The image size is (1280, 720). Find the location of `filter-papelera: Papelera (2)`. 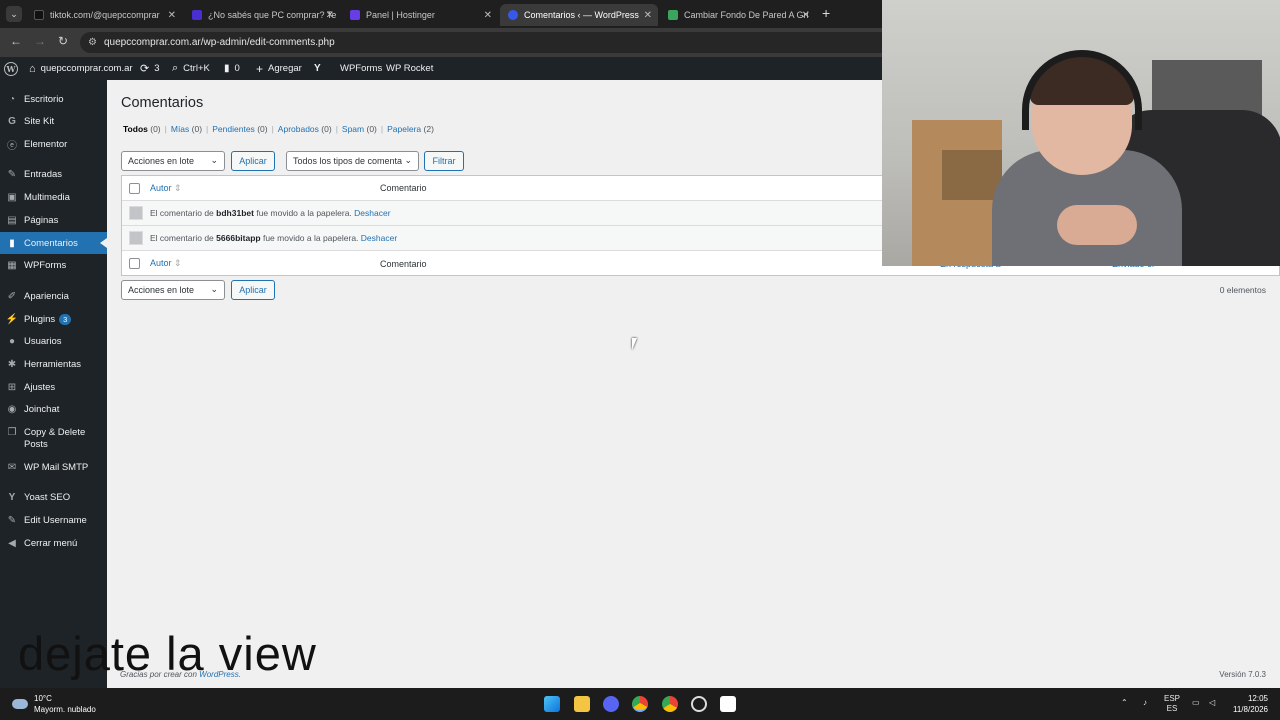

filter-papelera: Papelera (2) is located at coordinates (410, 129).